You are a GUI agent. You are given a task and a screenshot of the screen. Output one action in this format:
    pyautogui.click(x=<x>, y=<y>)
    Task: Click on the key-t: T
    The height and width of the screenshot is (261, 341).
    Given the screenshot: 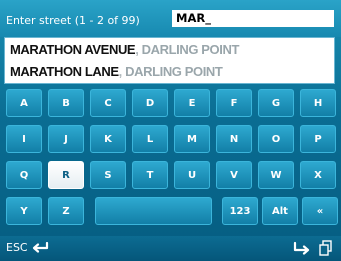 What is the action you would take?
    pyautogui.click(x=150, y=175)
    